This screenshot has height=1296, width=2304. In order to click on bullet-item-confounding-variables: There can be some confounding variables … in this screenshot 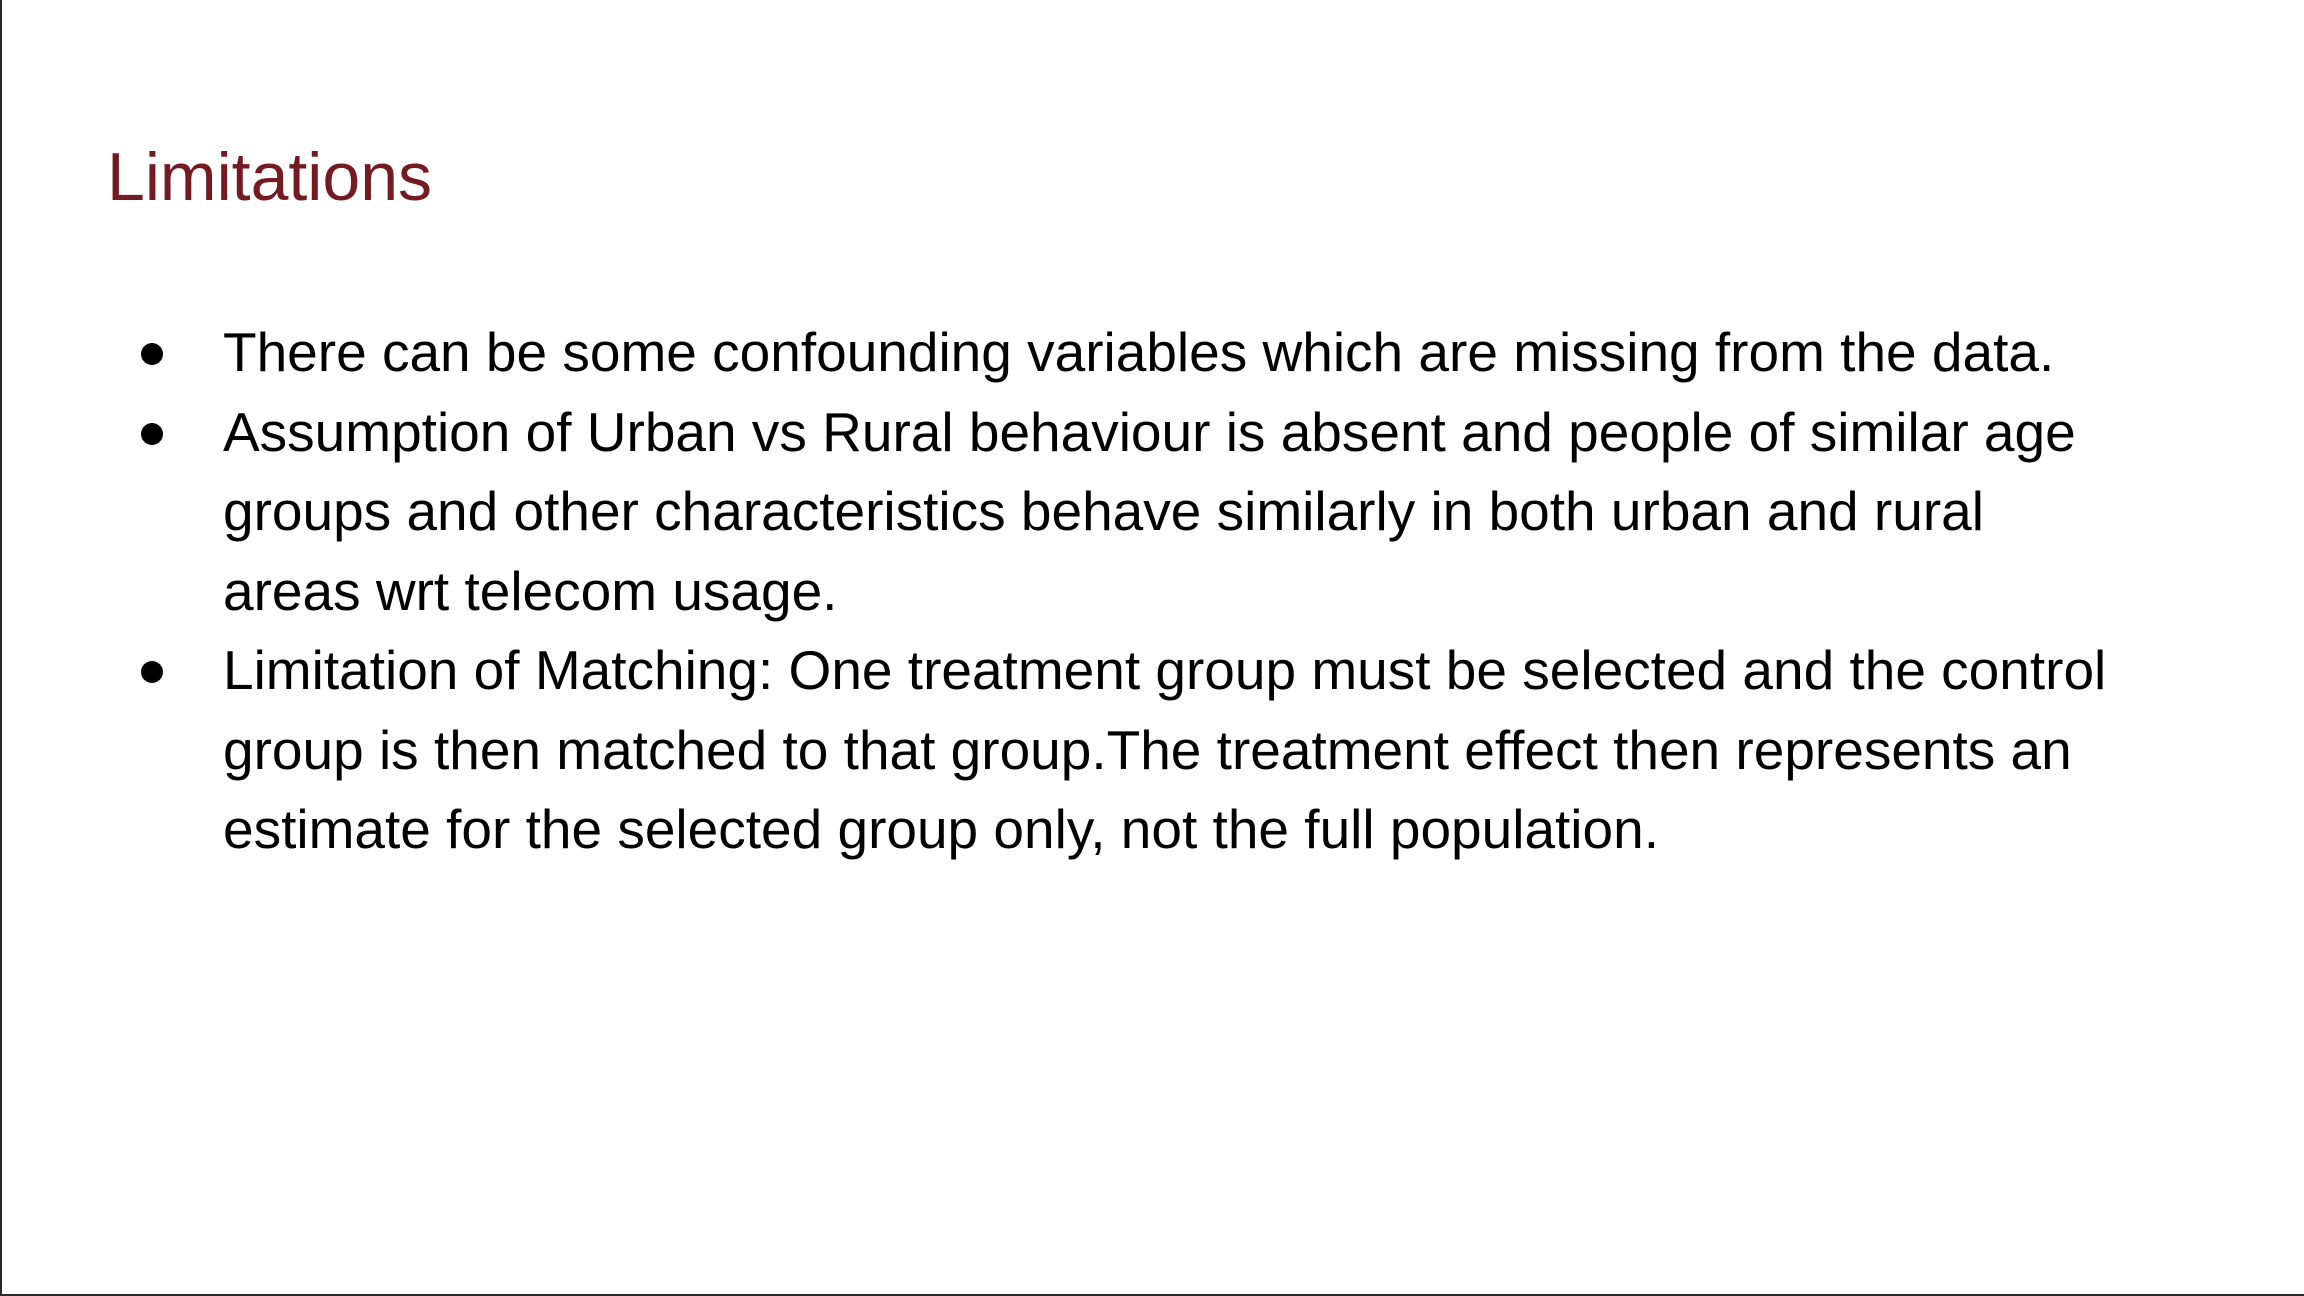, I will do `click(1182, 353)`.